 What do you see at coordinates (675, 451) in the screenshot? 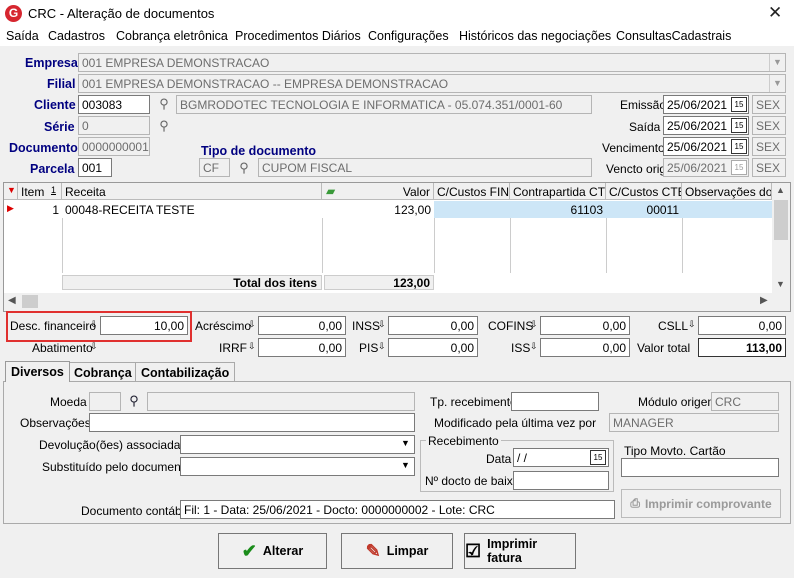
I see `tipo-movto-cartao-label: Tipo Movto. Cartão` at bounding box center [675, 451].